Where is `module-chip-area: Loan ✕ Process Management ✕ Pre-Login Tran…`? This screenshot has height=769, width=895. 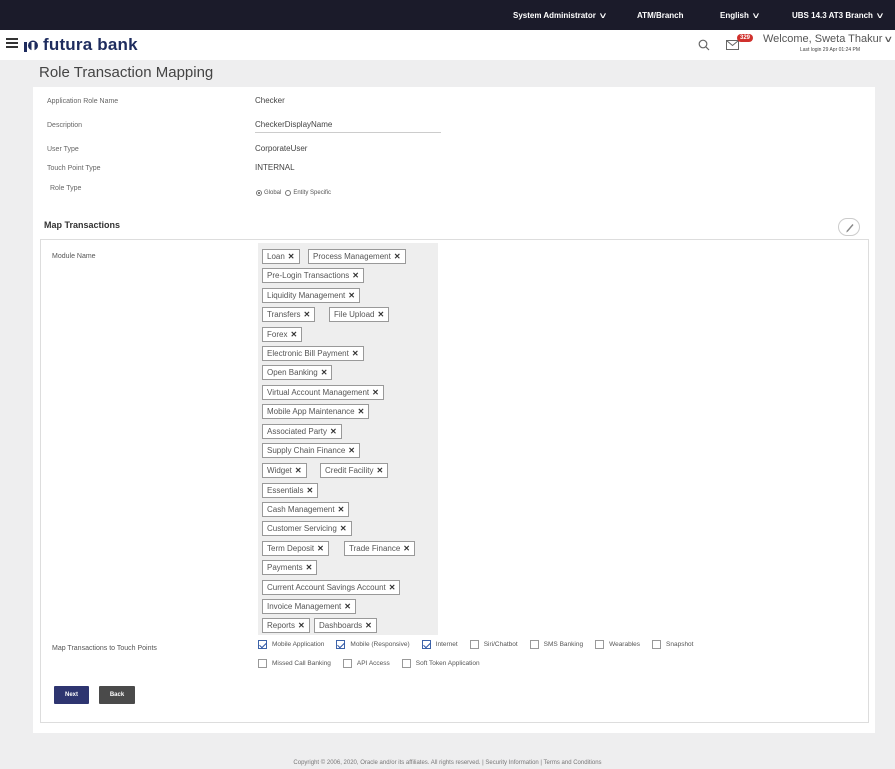 module-chip-area: Loan ✕ Process Management ✕ Pre-Login Tran… is located at coordinates (348, 439).